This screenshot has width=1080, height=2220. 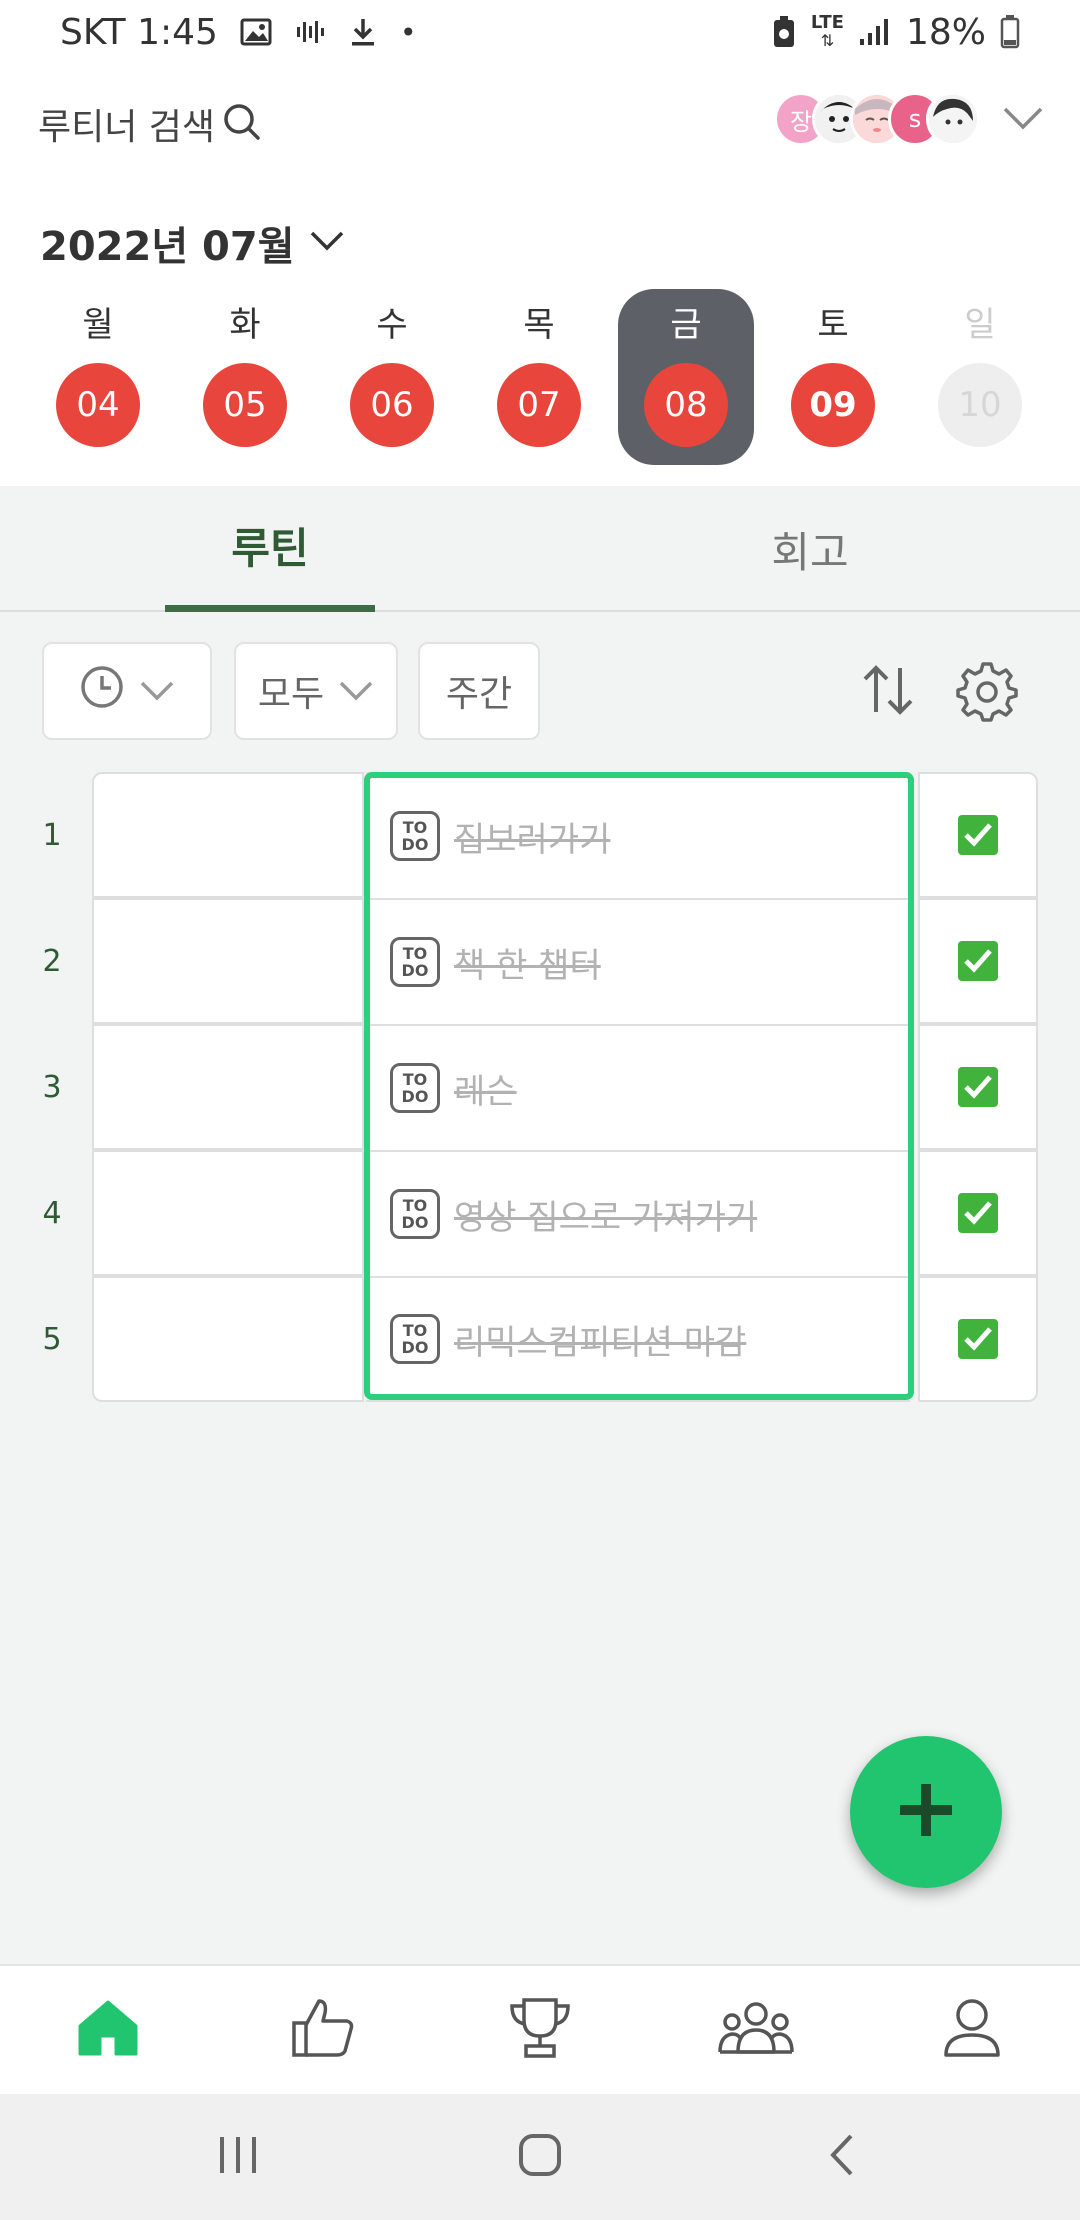 What do you see at coordinates (52, 835) in the screenshot?
I see `row-number: 1` at bounding box center [52, 835].